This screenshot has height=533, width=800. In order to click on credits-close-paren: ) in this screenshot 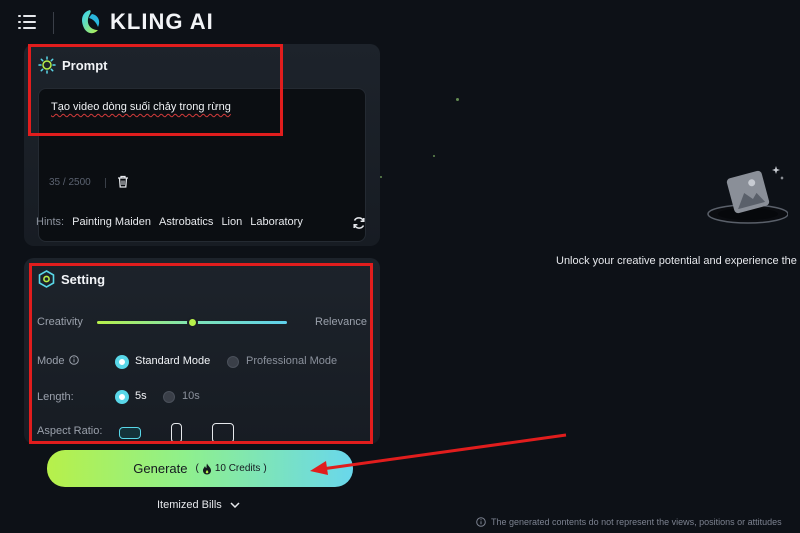, I will do `click(265, 468)`.